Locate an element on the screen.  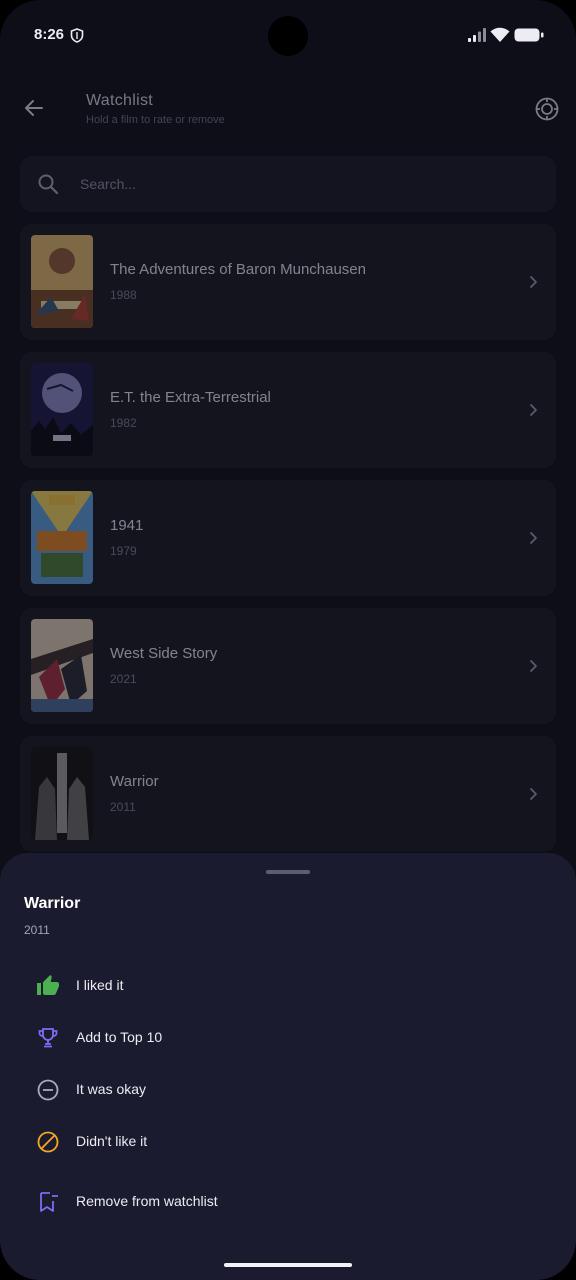
status-time: 8:26 is located at coordinates (49, 34).